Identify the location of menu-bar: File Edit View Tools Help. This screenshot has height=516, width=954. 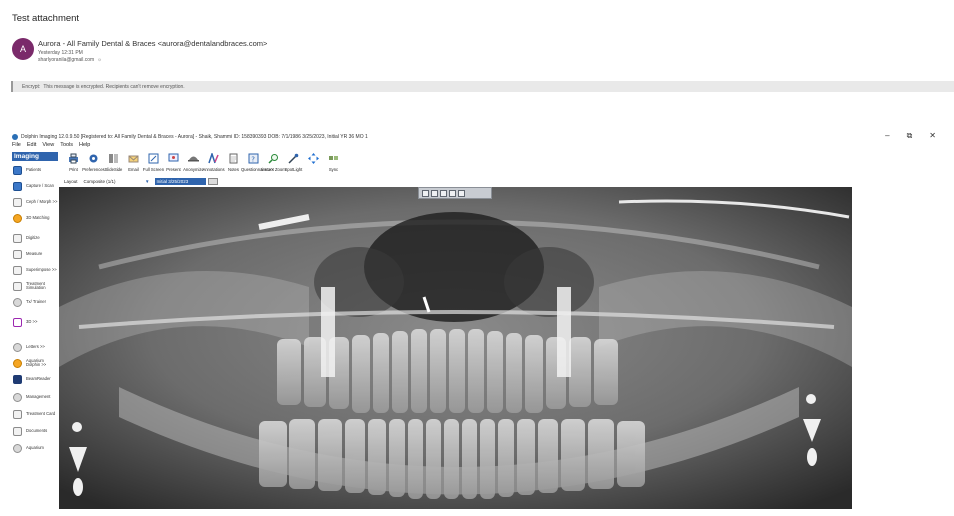
(51, 146).